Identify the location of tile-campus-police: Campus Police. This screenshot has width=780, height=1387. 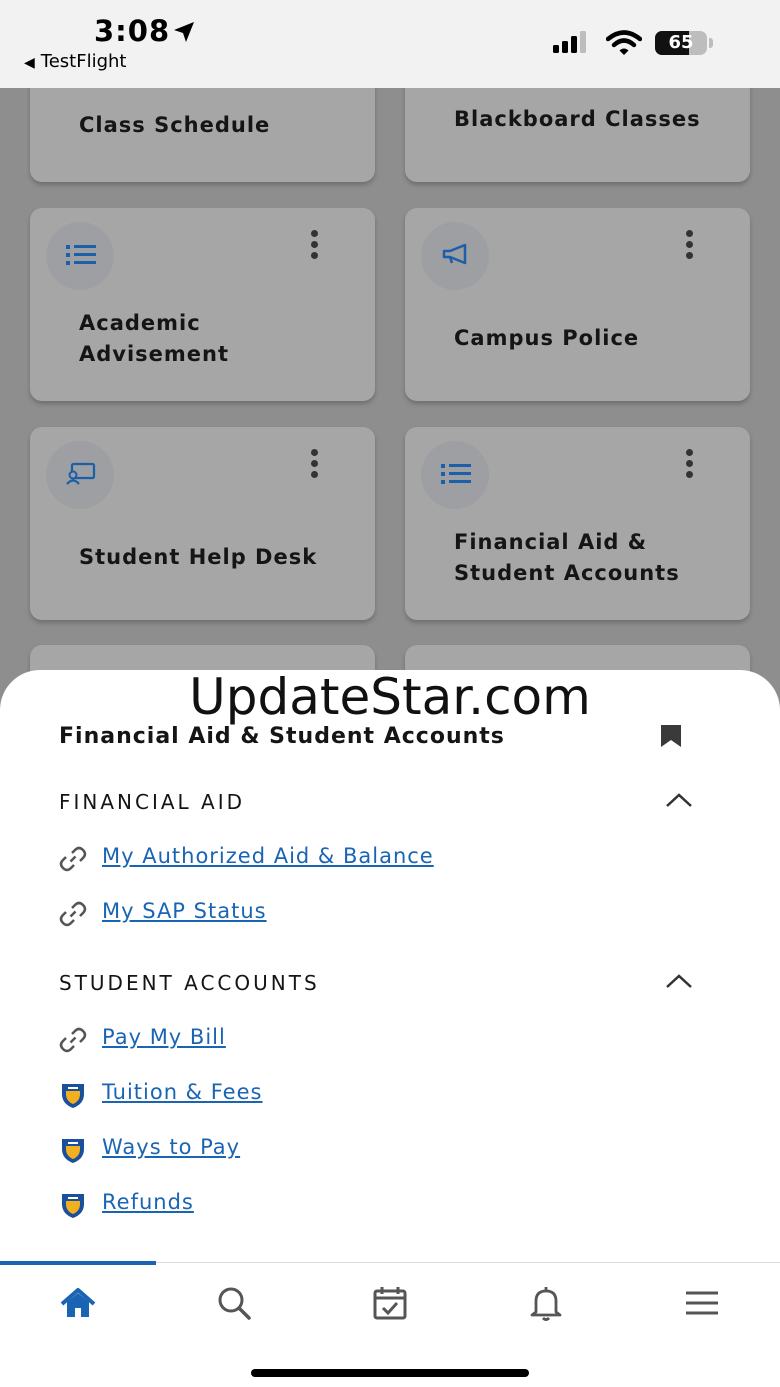
(577, 304).